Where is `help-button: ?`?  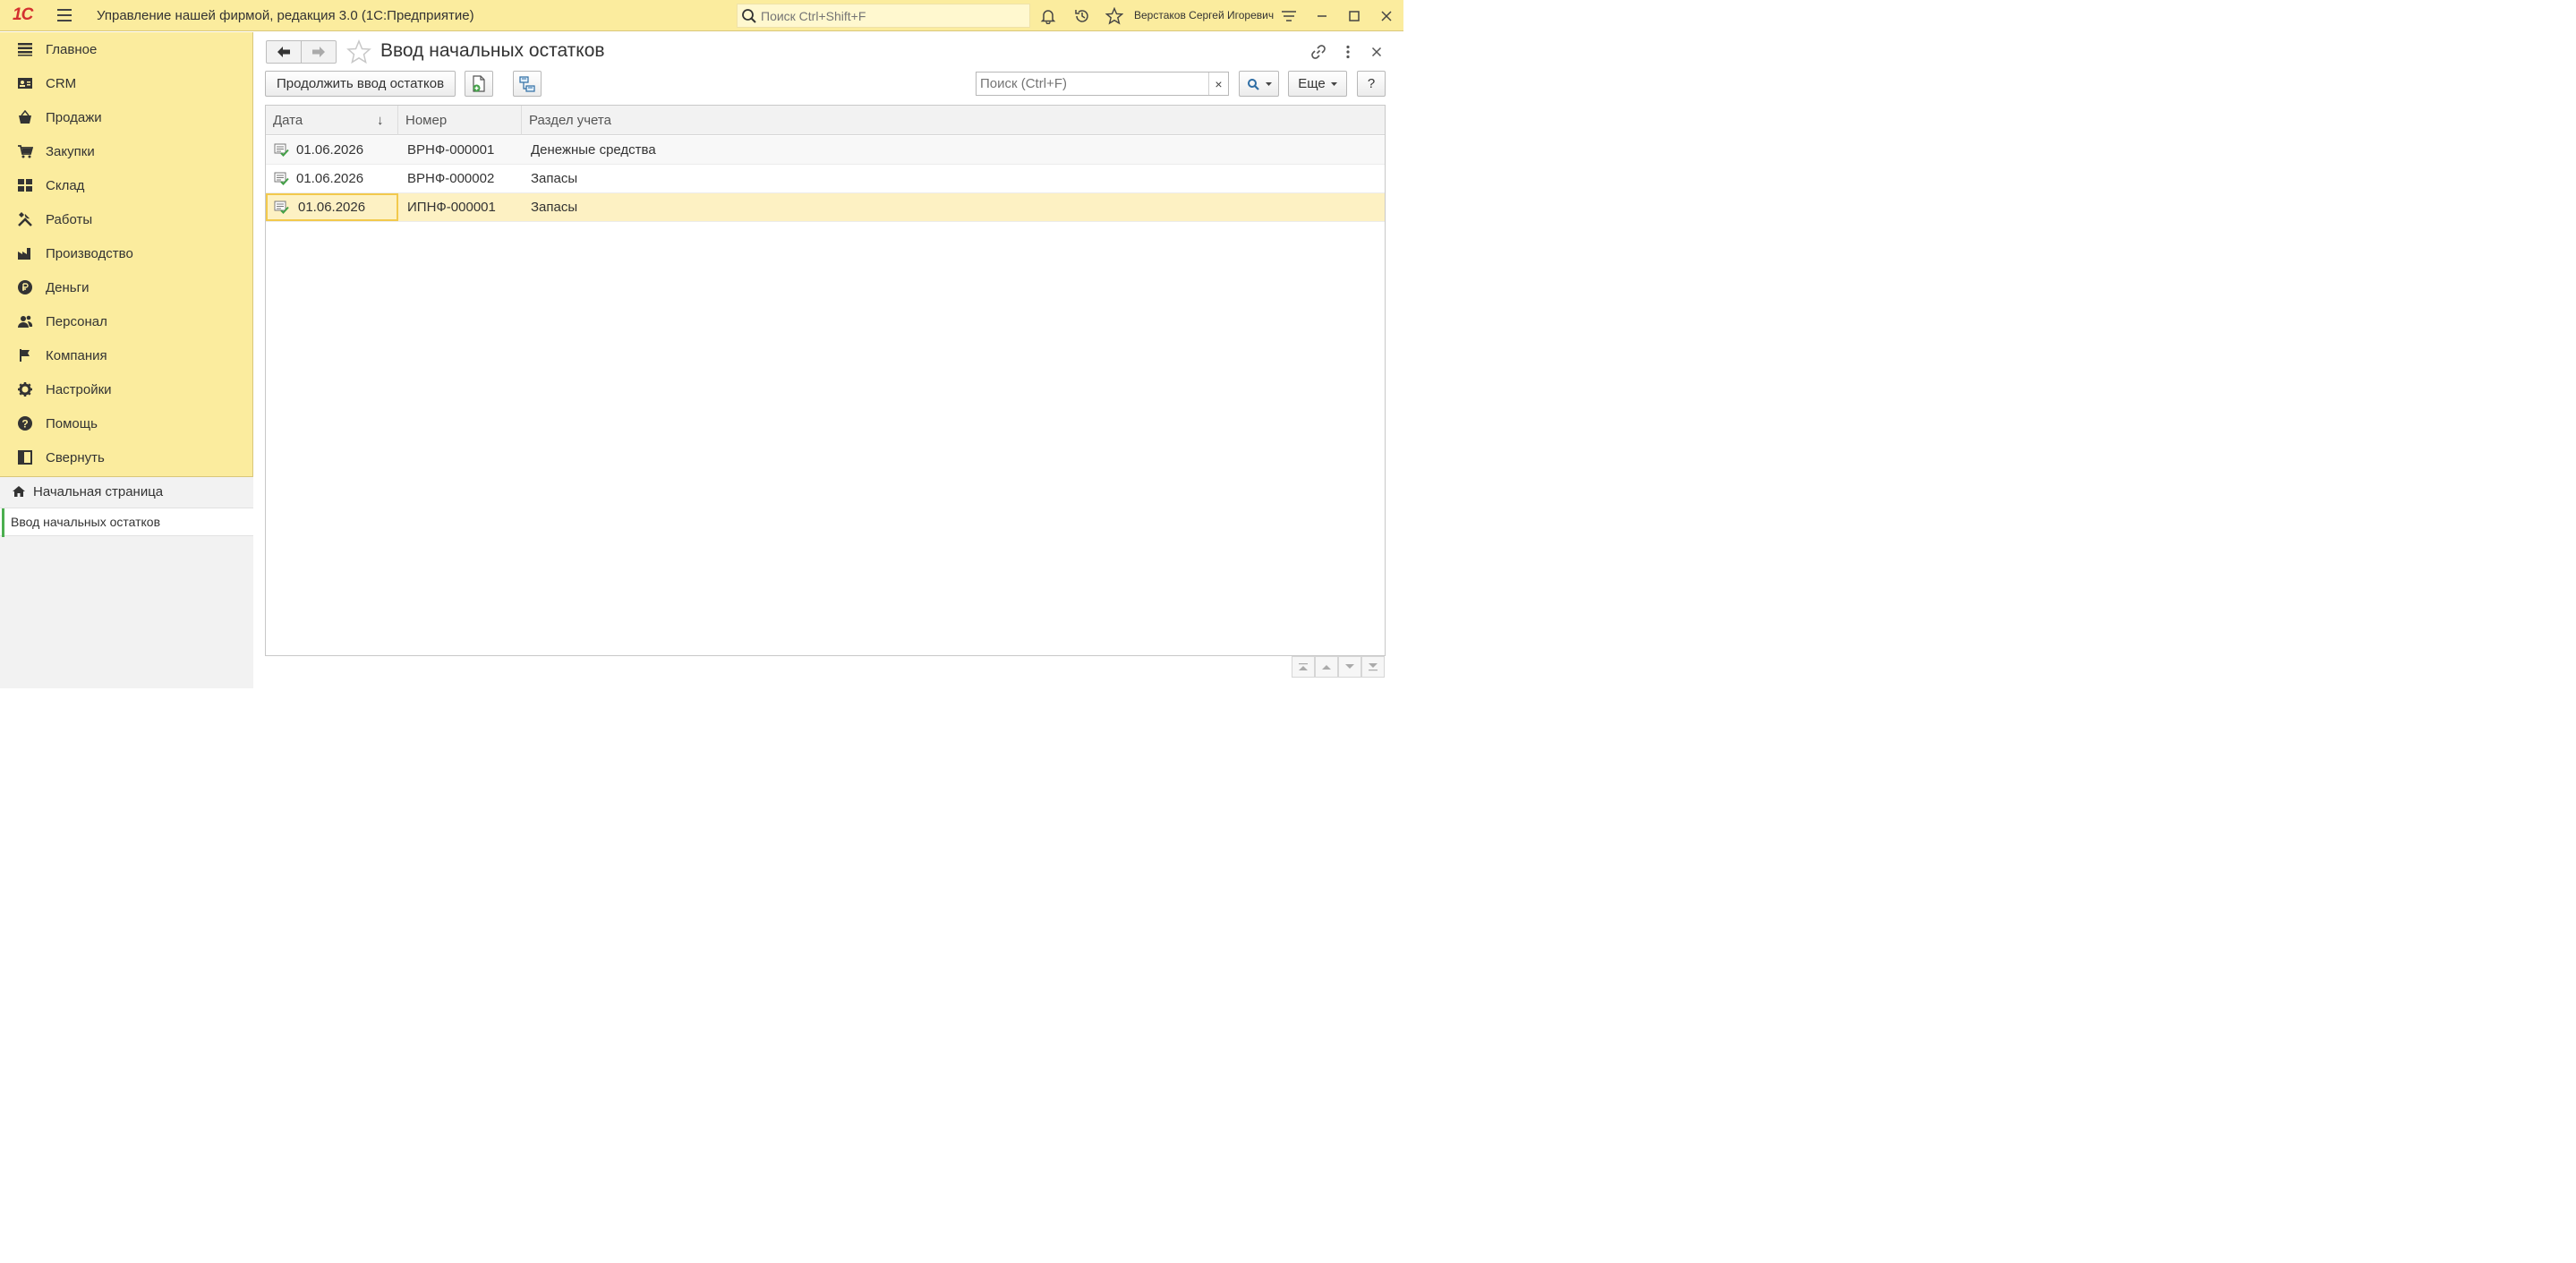 help-button: ? is located at coordinates (1371, 84).